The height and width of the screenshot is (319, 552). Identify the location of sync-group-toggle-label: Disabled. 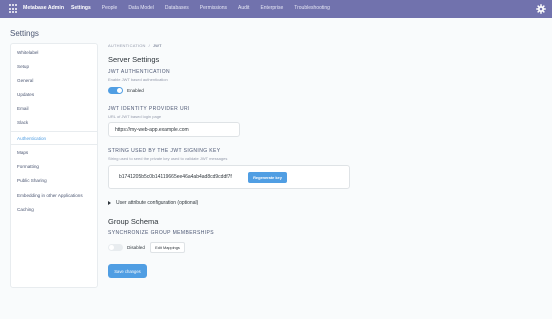
(136, 247).